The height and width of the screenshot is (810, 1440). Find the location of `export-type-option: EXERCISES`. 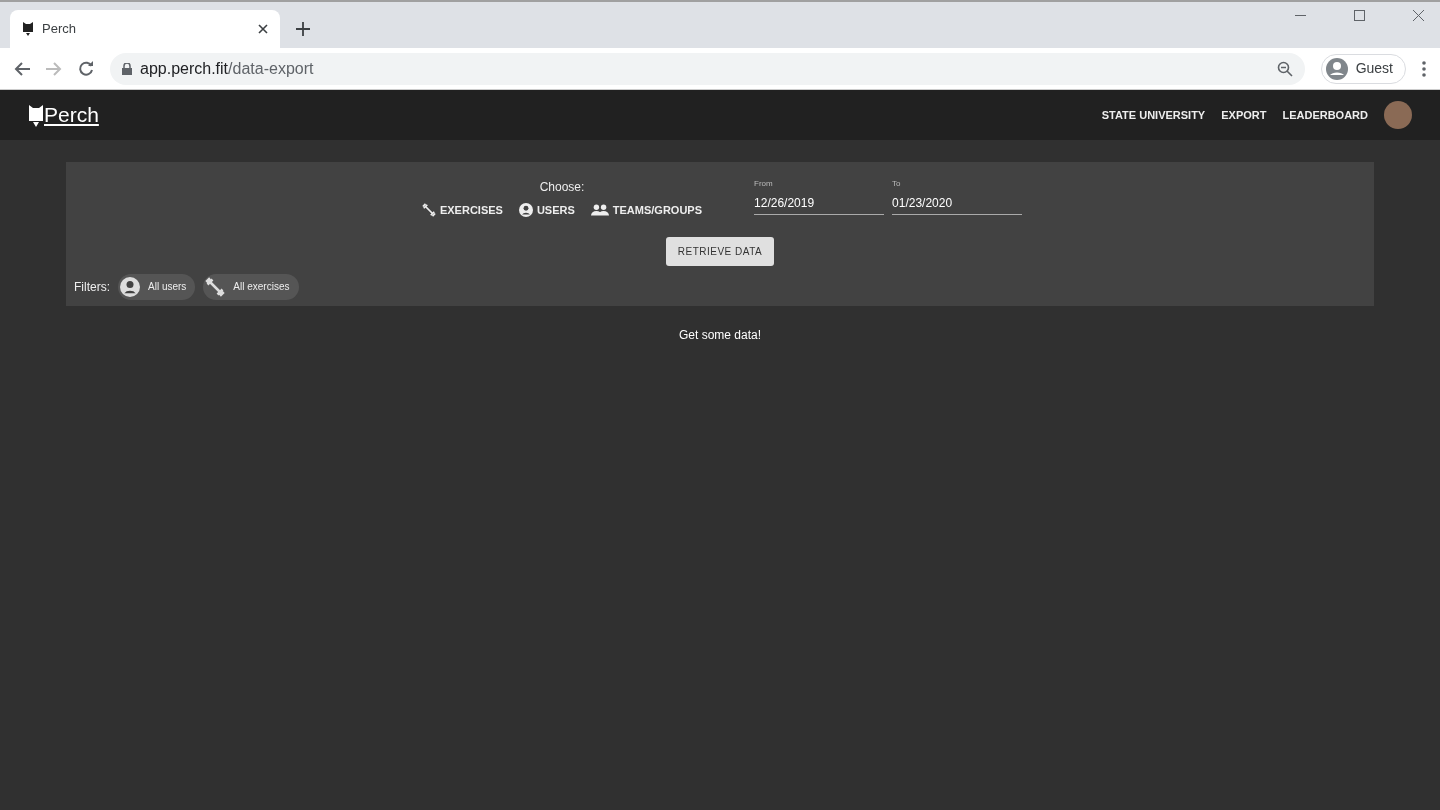

export-type-option: EXERCISES is located at coordinates (462, 210).